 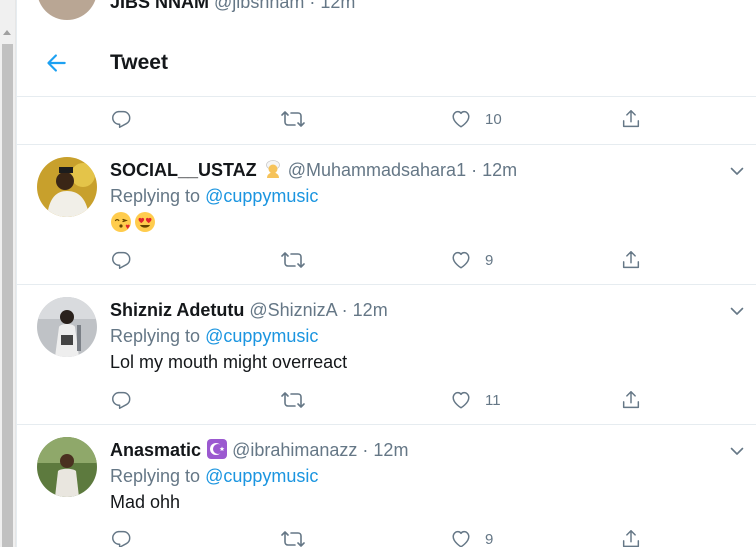 What do you see at coordinates (273, 169) in the screenshot?
I see `person-wearing-turban-emoji` at bounding box center [273, 169].